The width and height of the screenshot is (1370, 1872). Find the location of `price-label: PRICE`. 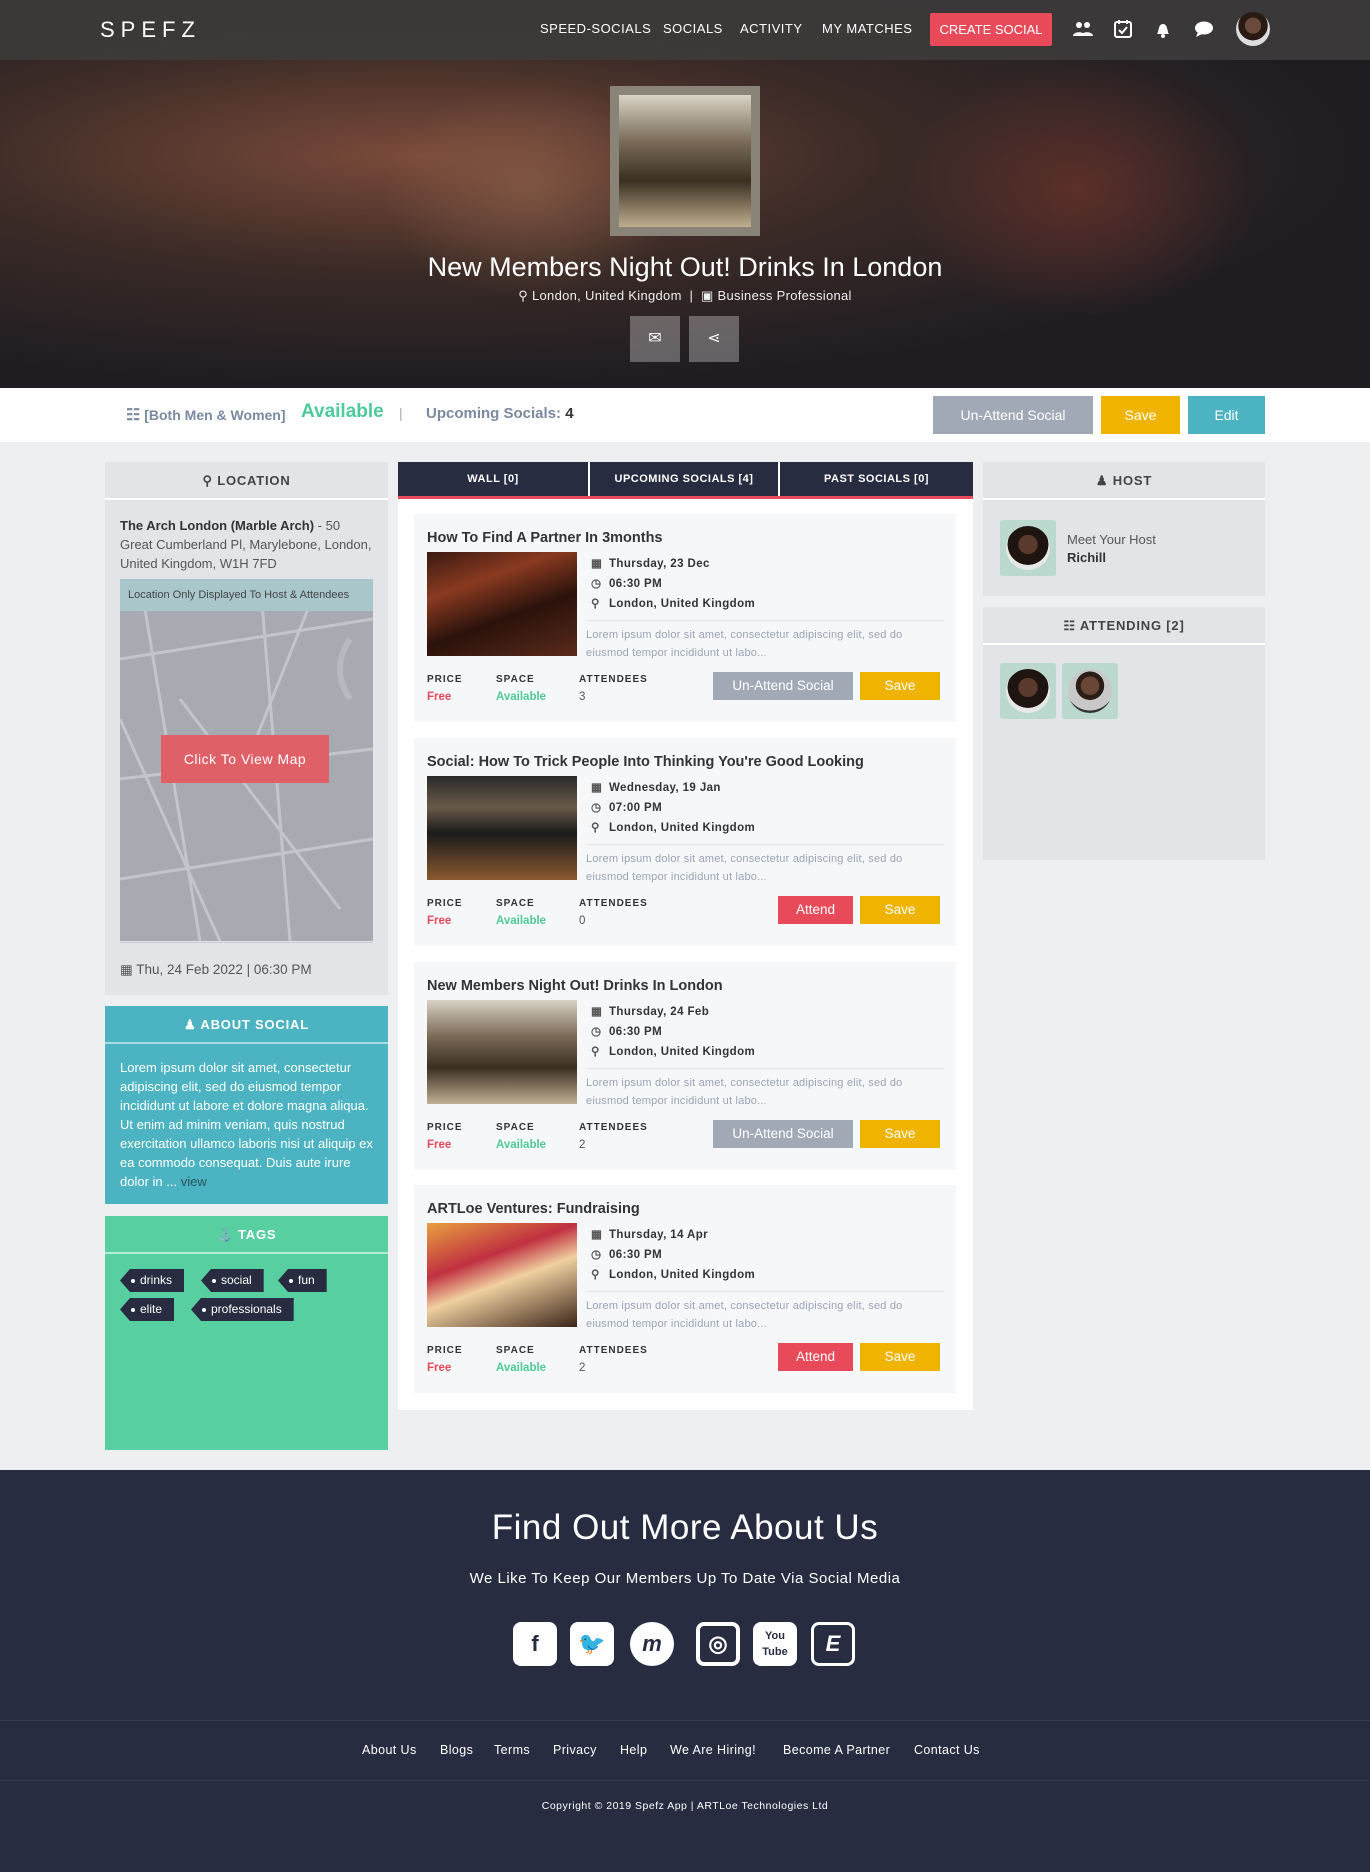

price-label: PRICE is located at coordinates (445, 1350).